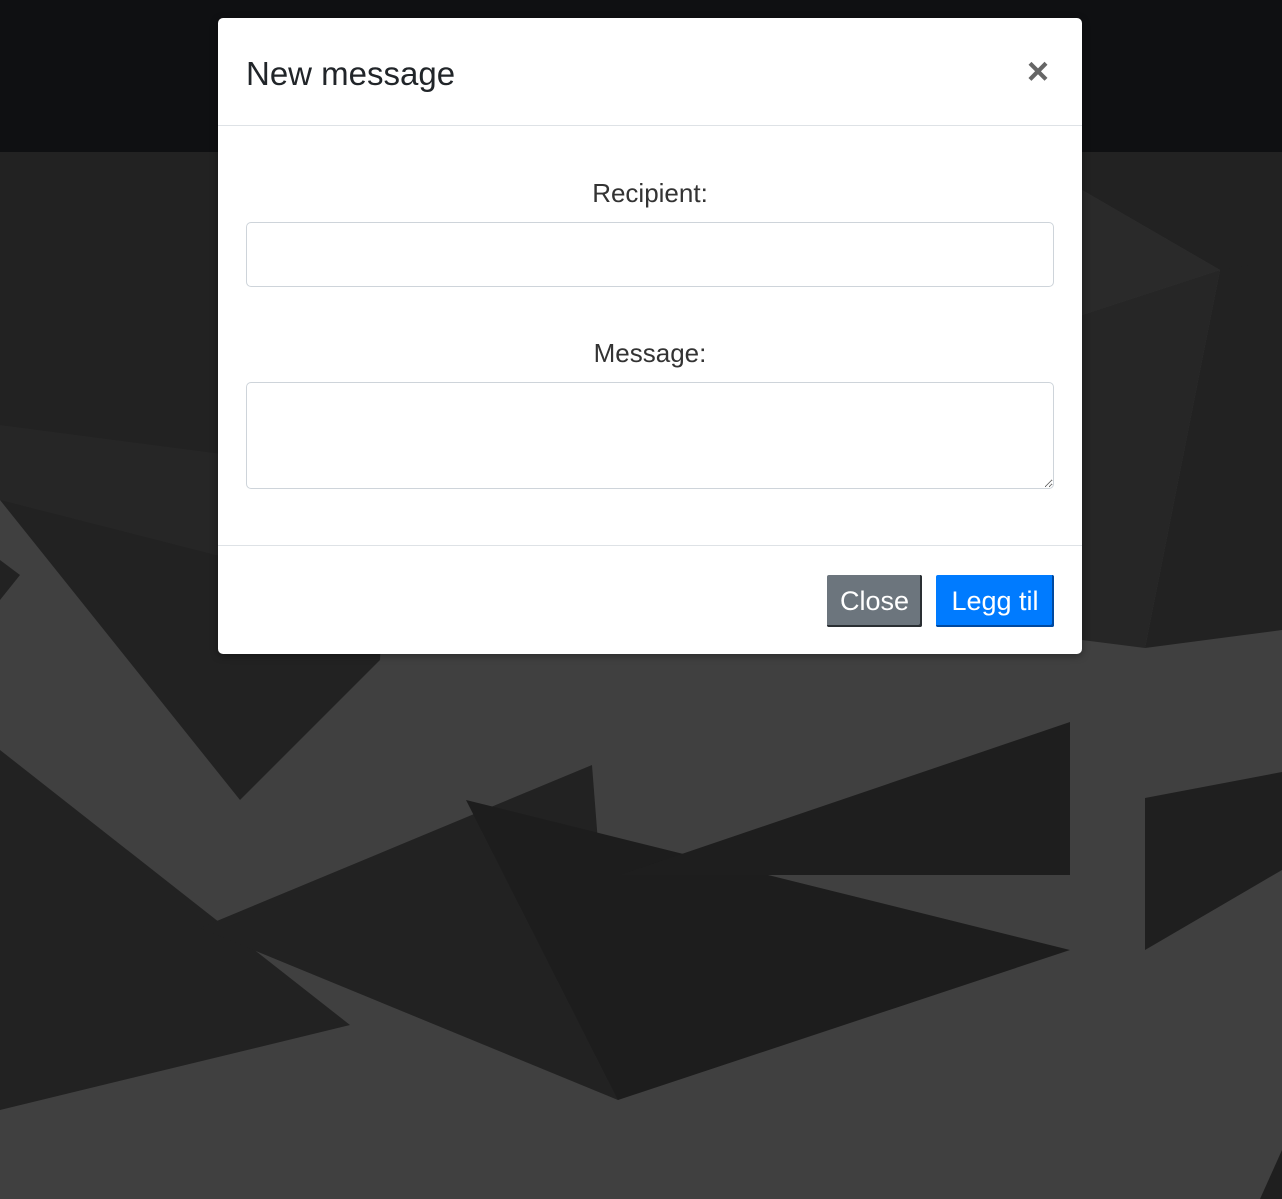 The image size is (1282, 1199). What do you see at coordinates (874, 601) in the screenshot?
I see `close-button: Close` at bounding box center [874, 601].